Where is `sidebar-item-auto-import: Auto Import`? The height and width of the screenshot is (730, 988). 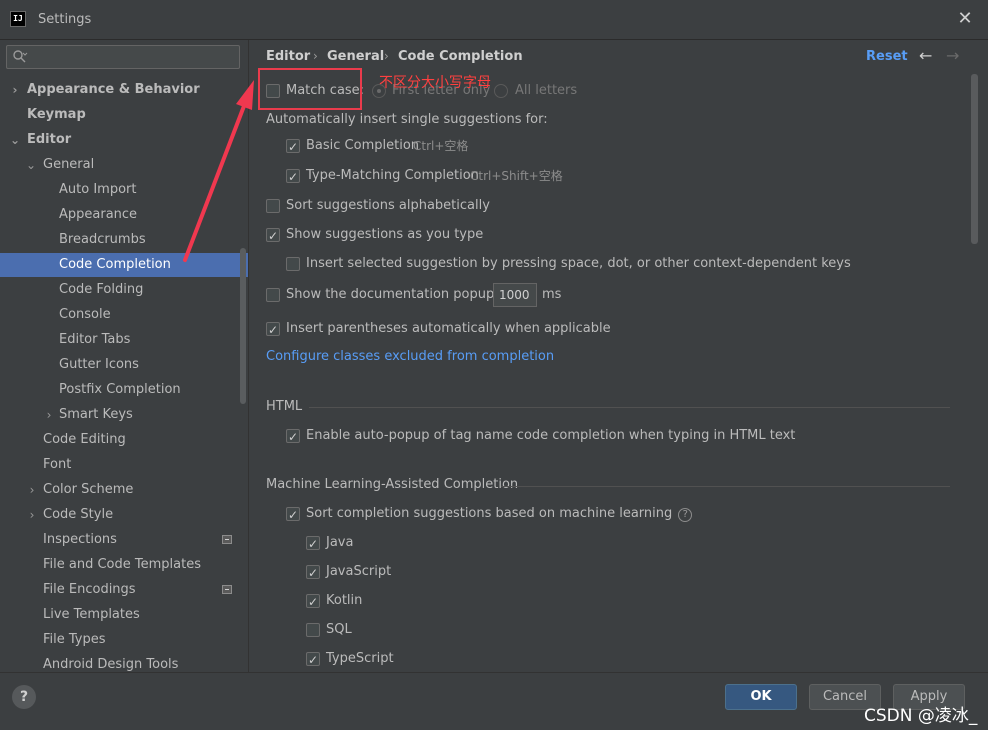 sidebar-item-auto-import: Auto Import is located at coordinates (124, 190).